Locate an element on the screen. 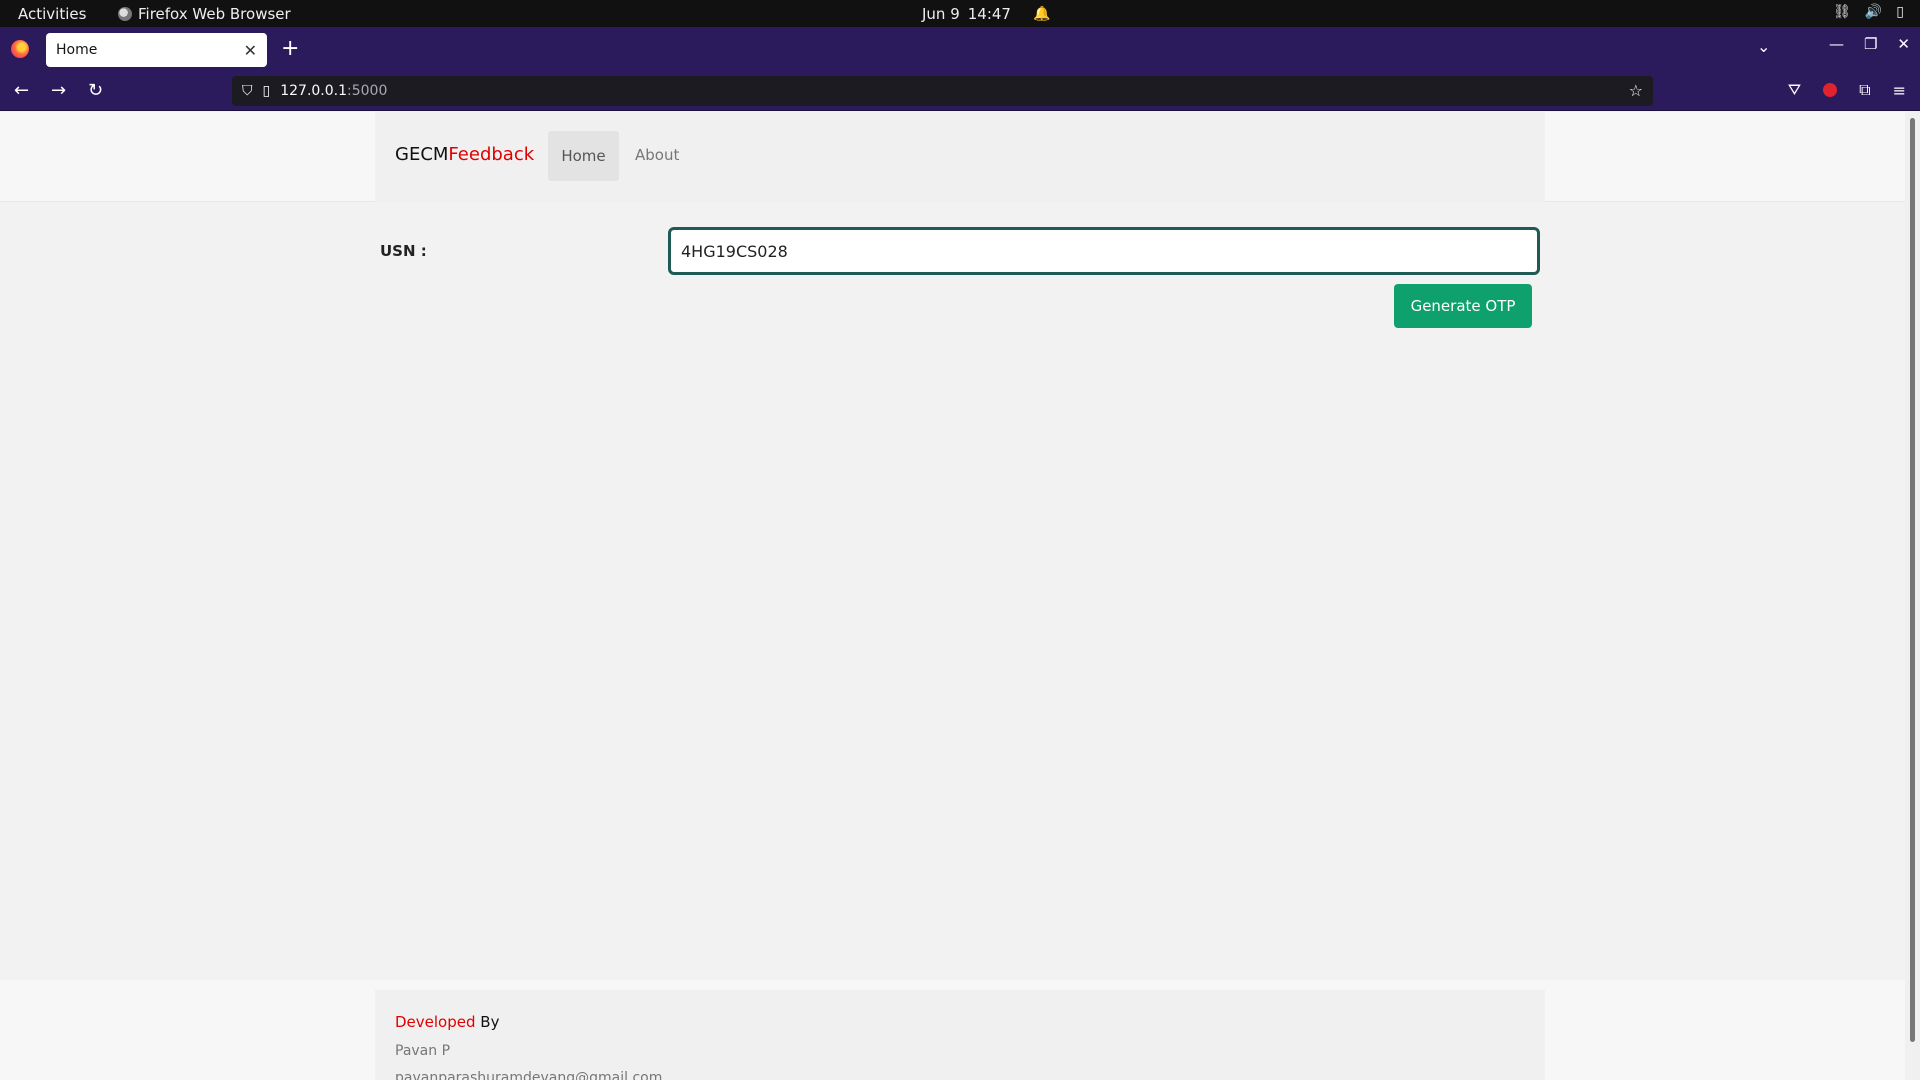 This screenshot has width=1920, height=1080. nav-link-home: Home is located at coordinates (583, 156).